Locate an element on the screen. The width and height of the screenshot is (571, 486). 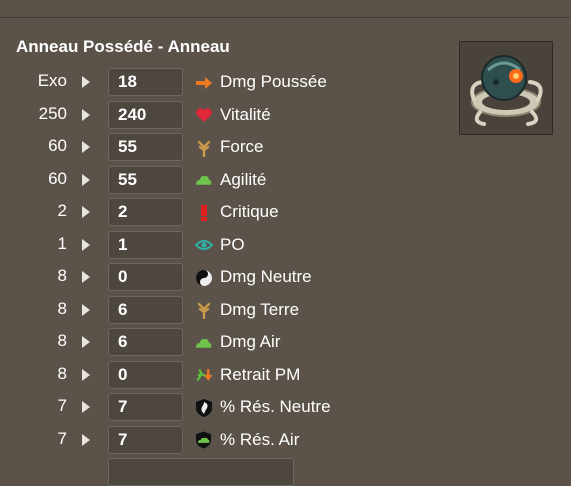
partial-row is located at coordinates (230, 471).